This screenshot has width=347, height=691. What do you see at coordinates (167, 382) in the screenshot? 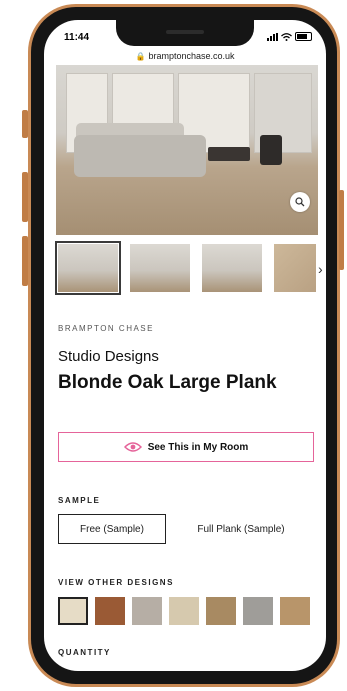
I see `product-title: Blonde Oak Large Plank` at bounding box center [167, 382].